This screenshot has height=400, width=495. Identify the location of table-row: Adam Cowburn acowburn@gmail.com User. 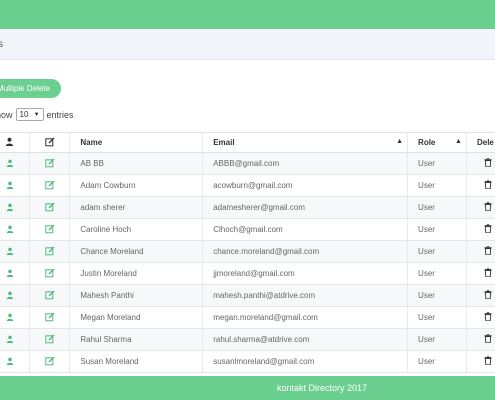
(247, 185).